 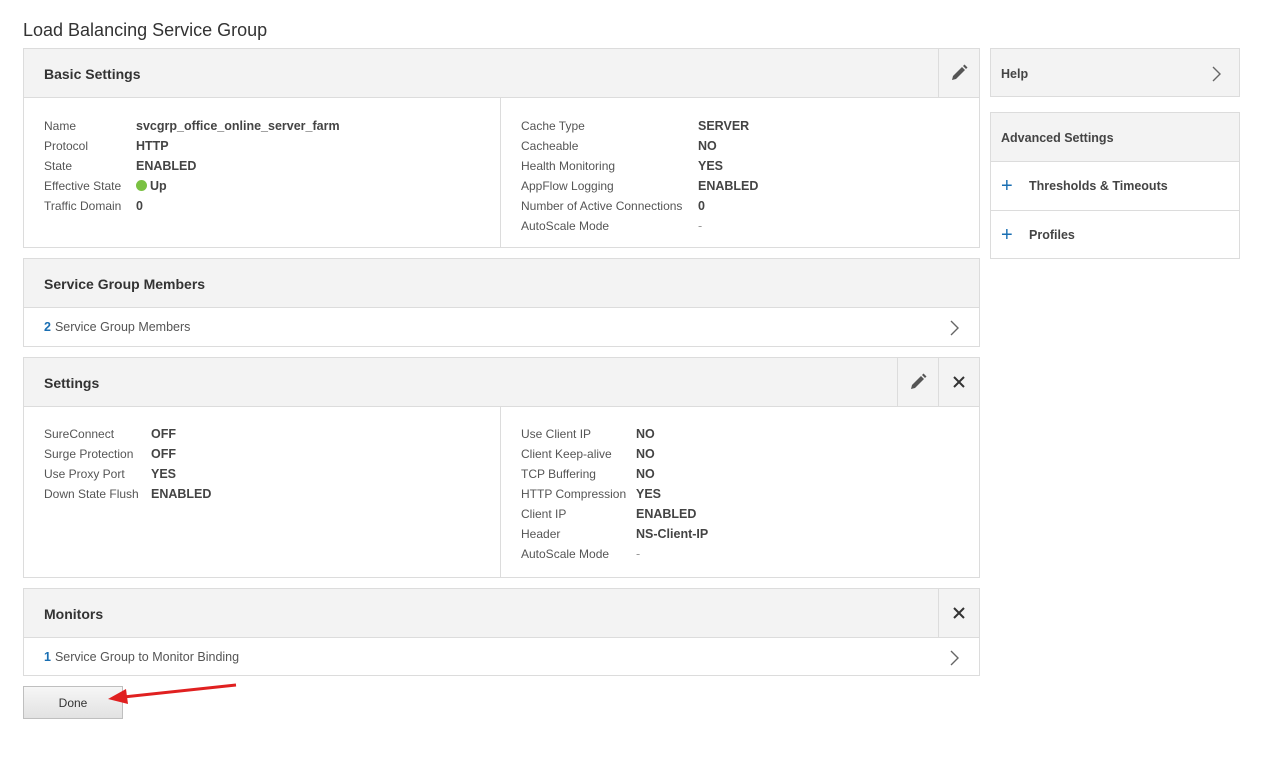 What do you see at coordinates (79, 434) in the screenshot?
I see `sureconnect-label: SureConnect` at bounding box center [79, 434].